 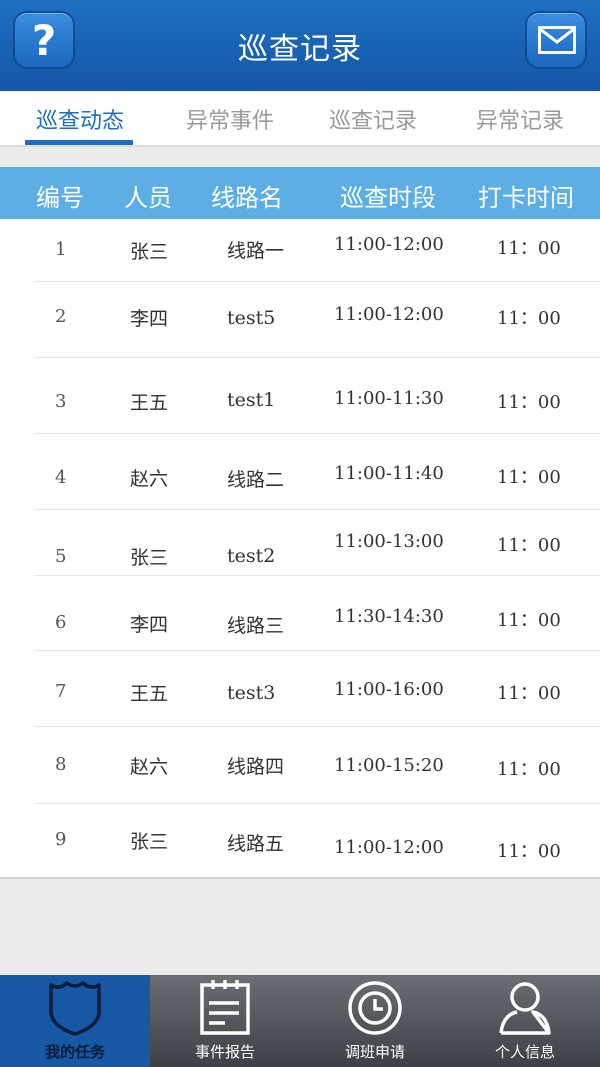 I want to click on cell-no: 8, so click(x=61, y=764).